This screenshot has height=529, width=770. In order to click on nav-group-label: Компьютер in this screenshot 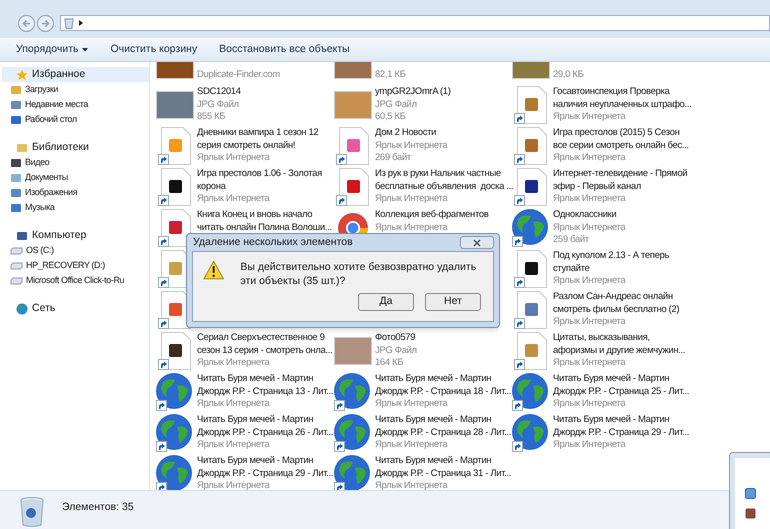, I will do `click(59, 235)`.